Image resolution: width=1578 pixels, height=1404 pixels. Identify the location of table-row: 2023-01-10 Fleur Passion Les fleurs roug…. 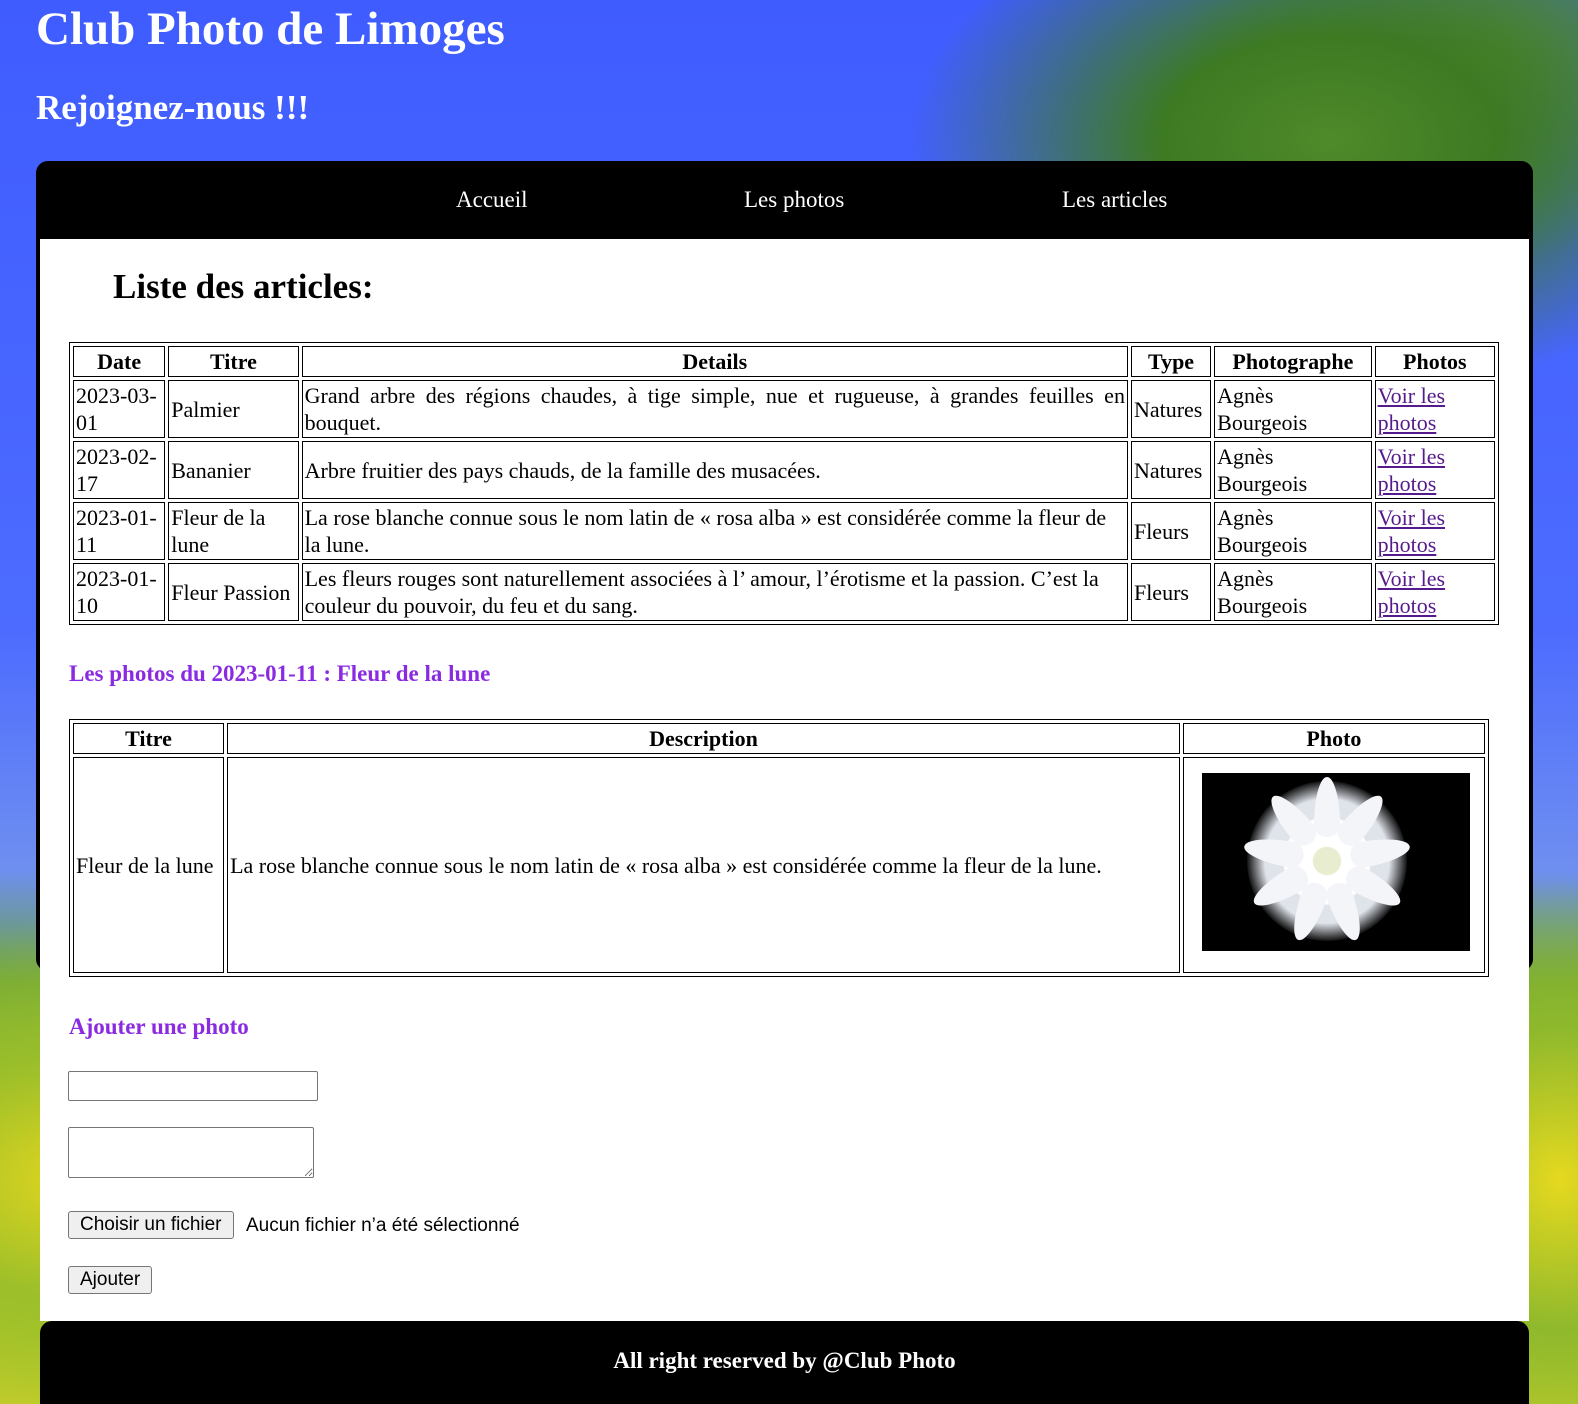
(784, 592).